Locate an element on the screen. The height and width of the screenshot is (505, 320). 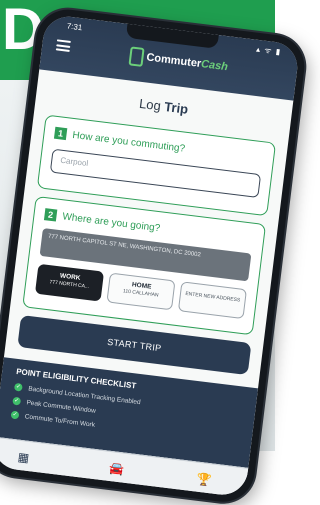
tab-car: 🚘 is located at coordinates (116, 469).